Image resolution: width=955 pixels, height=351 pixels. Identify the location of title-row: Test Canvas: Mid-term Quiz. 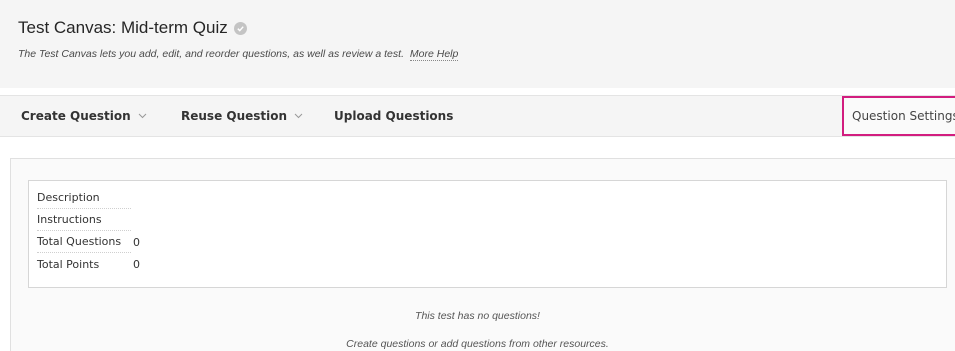
(132, 28).